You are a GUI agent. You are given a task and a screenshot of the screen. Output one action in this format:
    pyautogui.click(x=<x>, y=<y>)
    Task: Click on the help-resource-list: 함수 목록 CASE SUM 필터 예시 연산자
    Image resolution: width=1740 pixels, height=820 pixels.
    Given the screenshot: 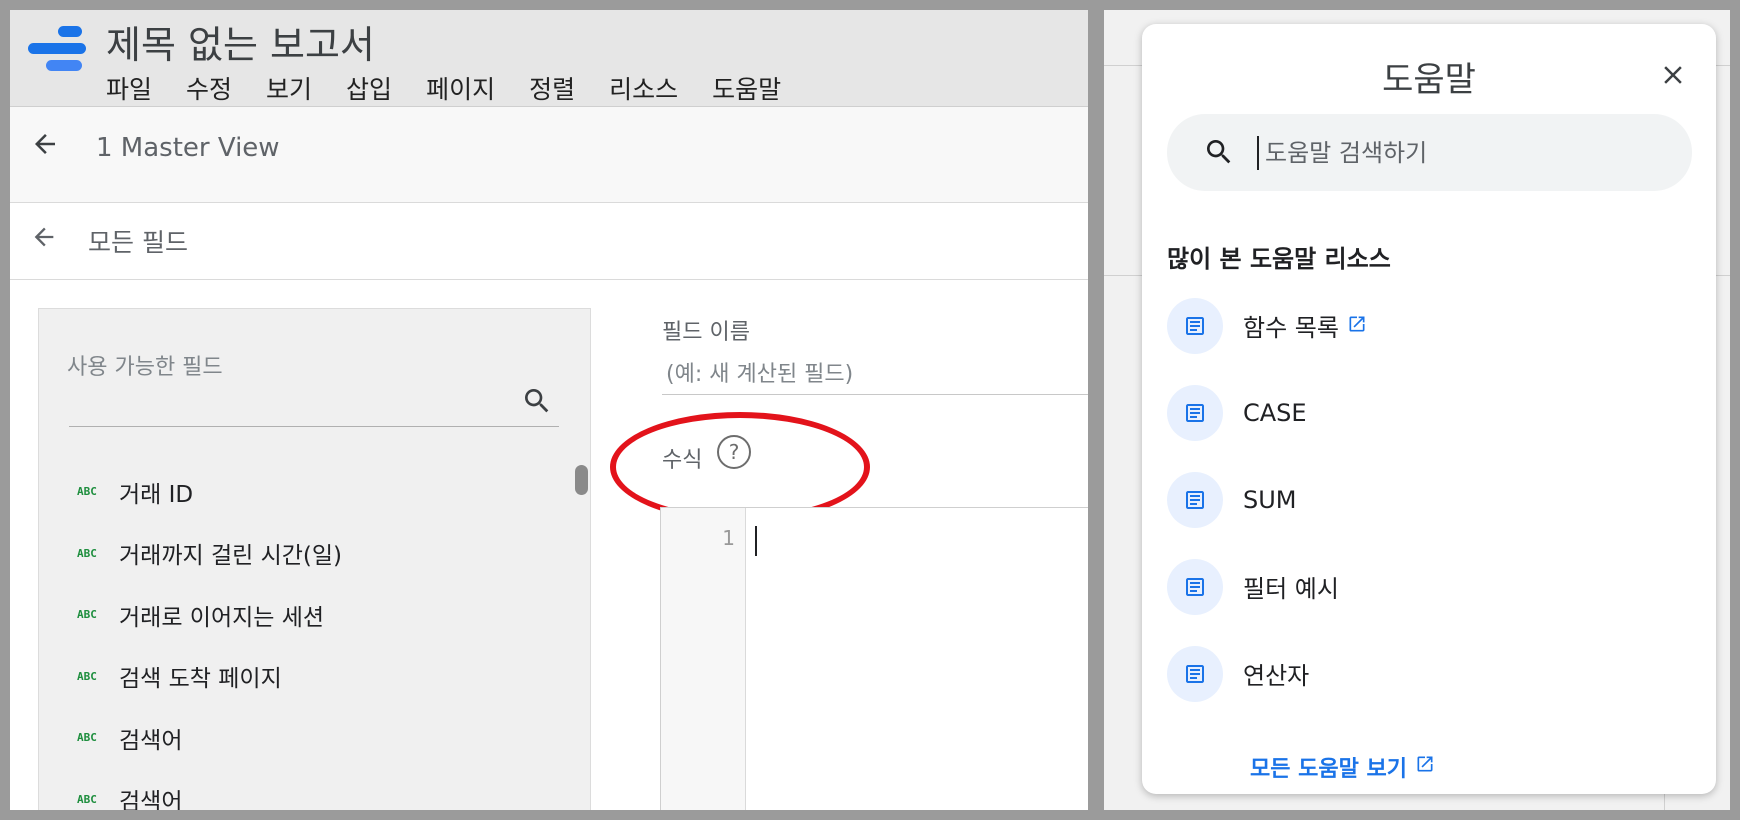 What is the action you would take?
    pyautogui.click(x=1267, y=499)
    